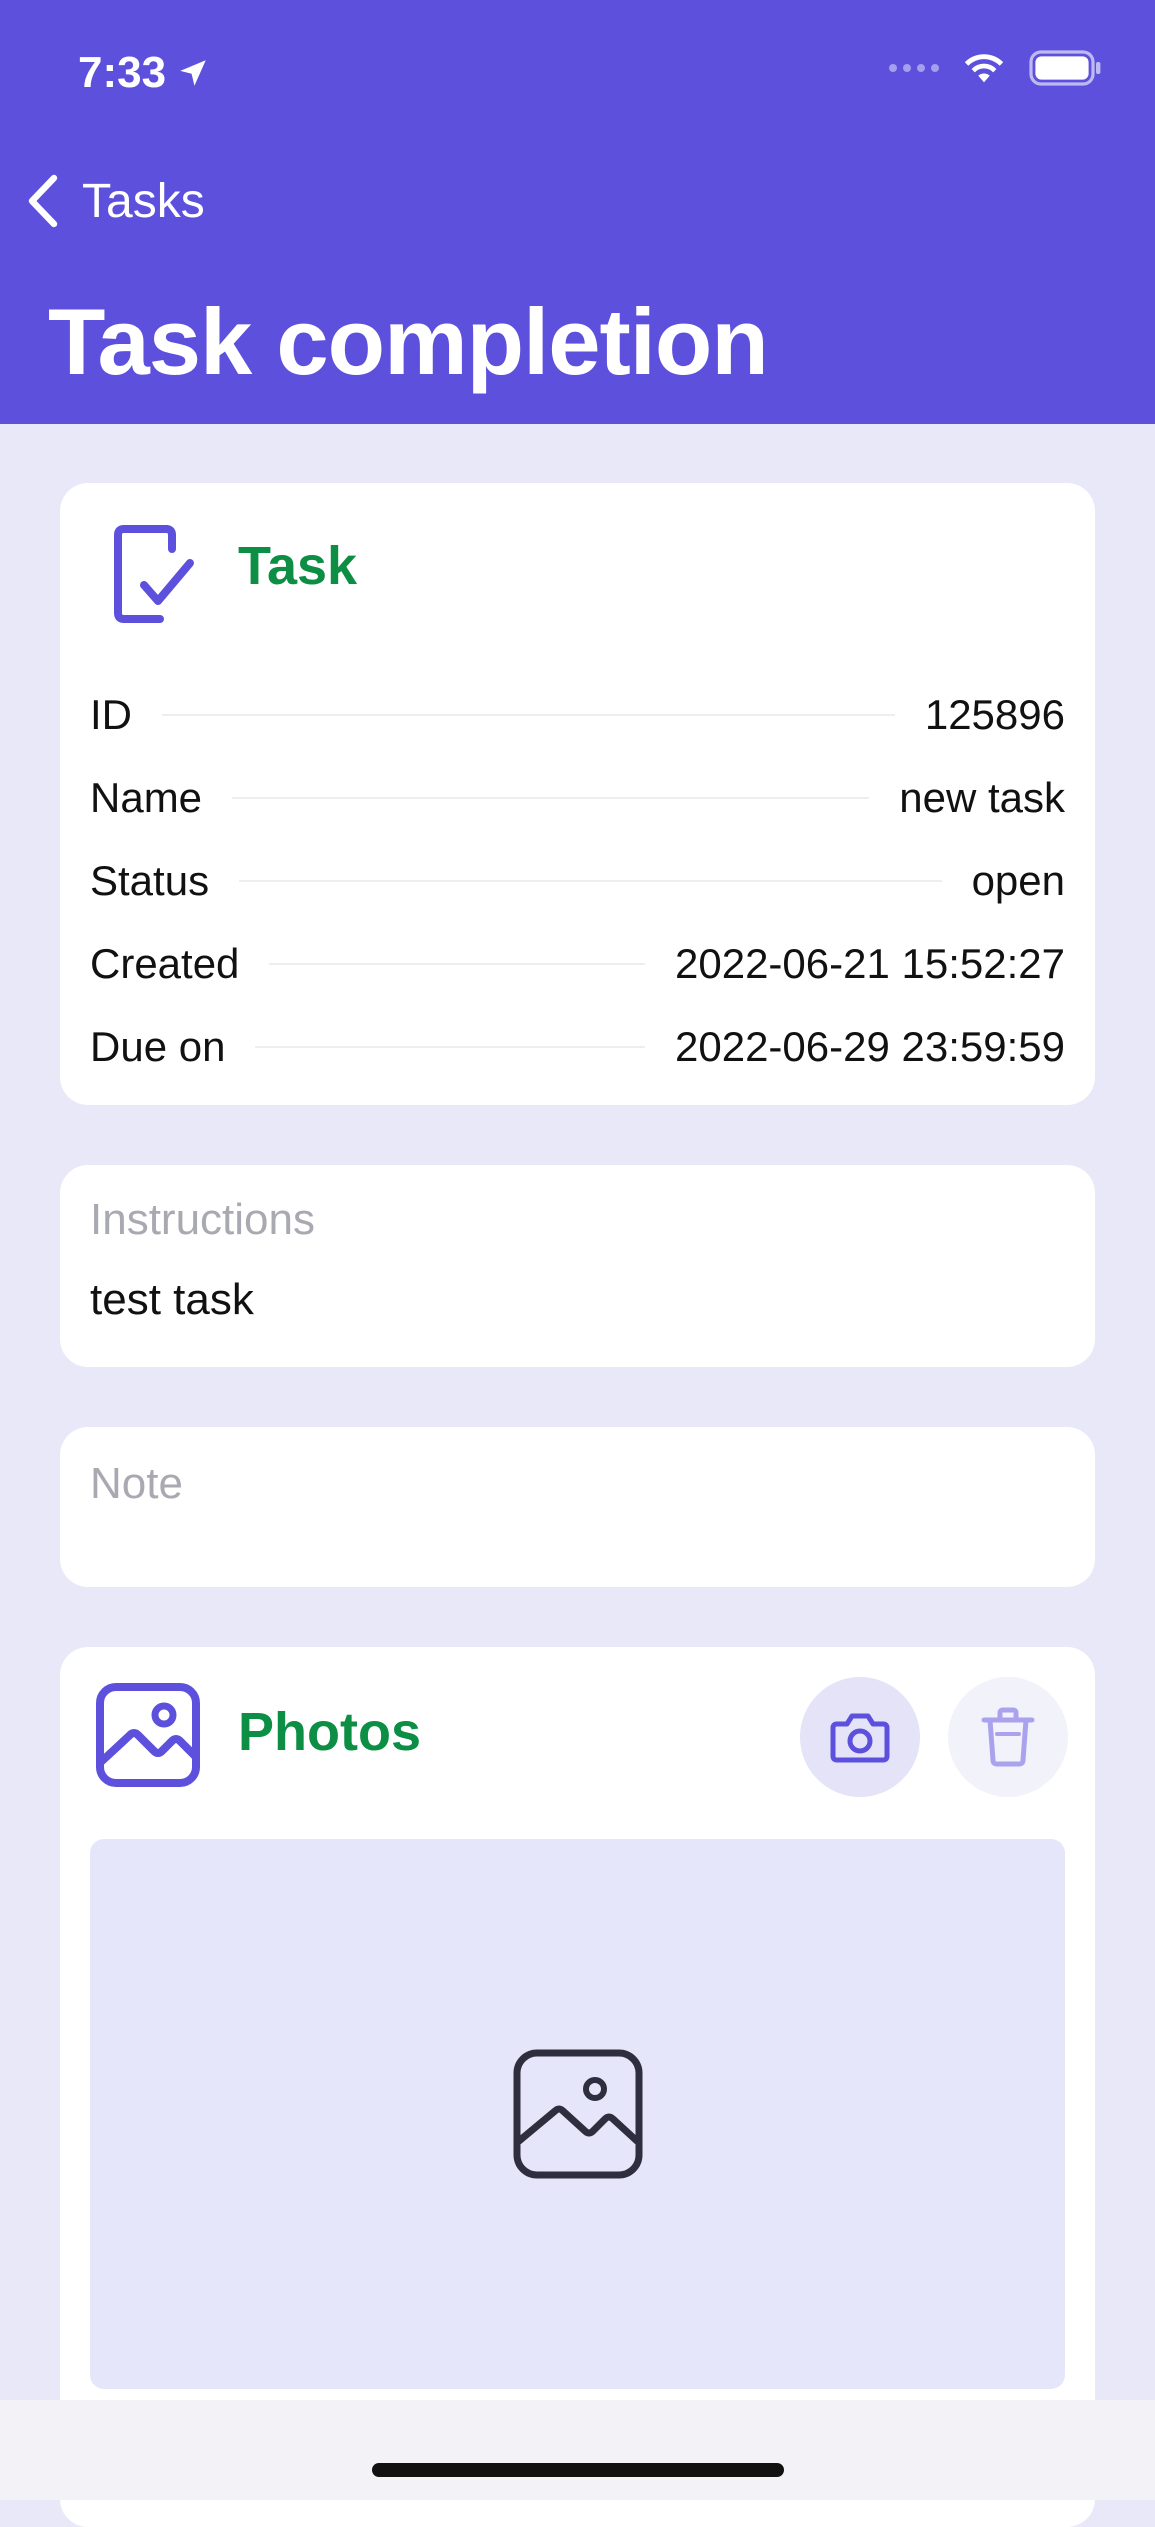 This screenshot has width=1155, height=2527. What do you see at coordinates (408, 341) in the screenshot?
I see `page-title: Task completion` at bounding box center [408, 341].